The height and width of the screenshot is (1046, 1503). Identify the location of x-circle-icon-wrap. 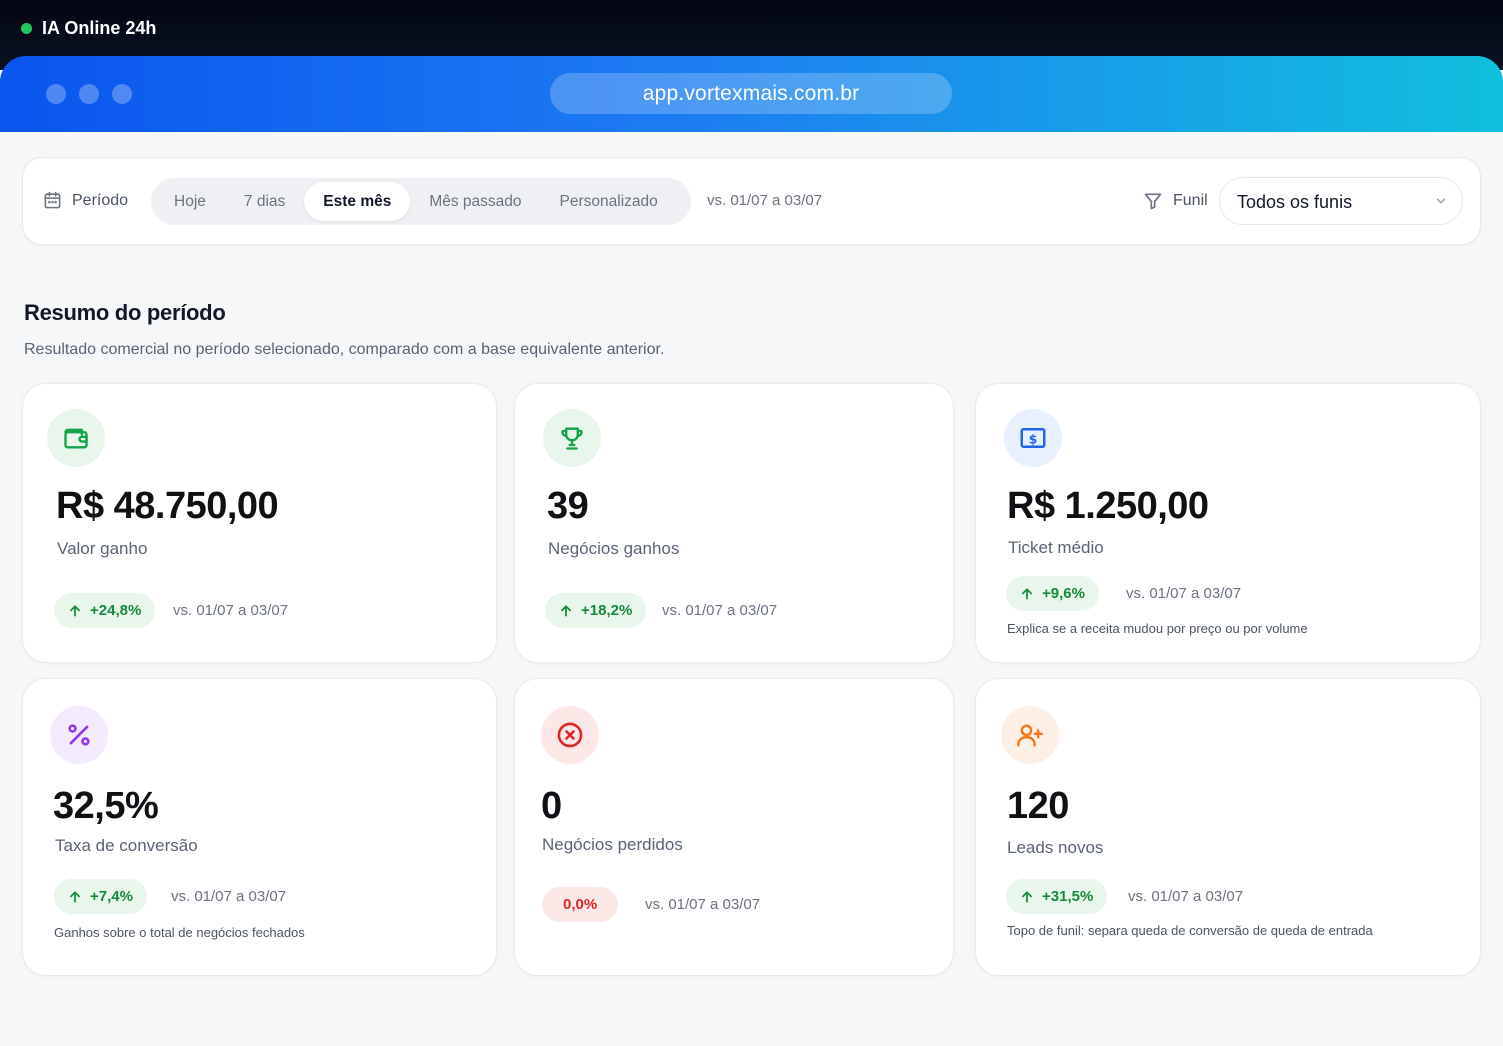
(570, 735).